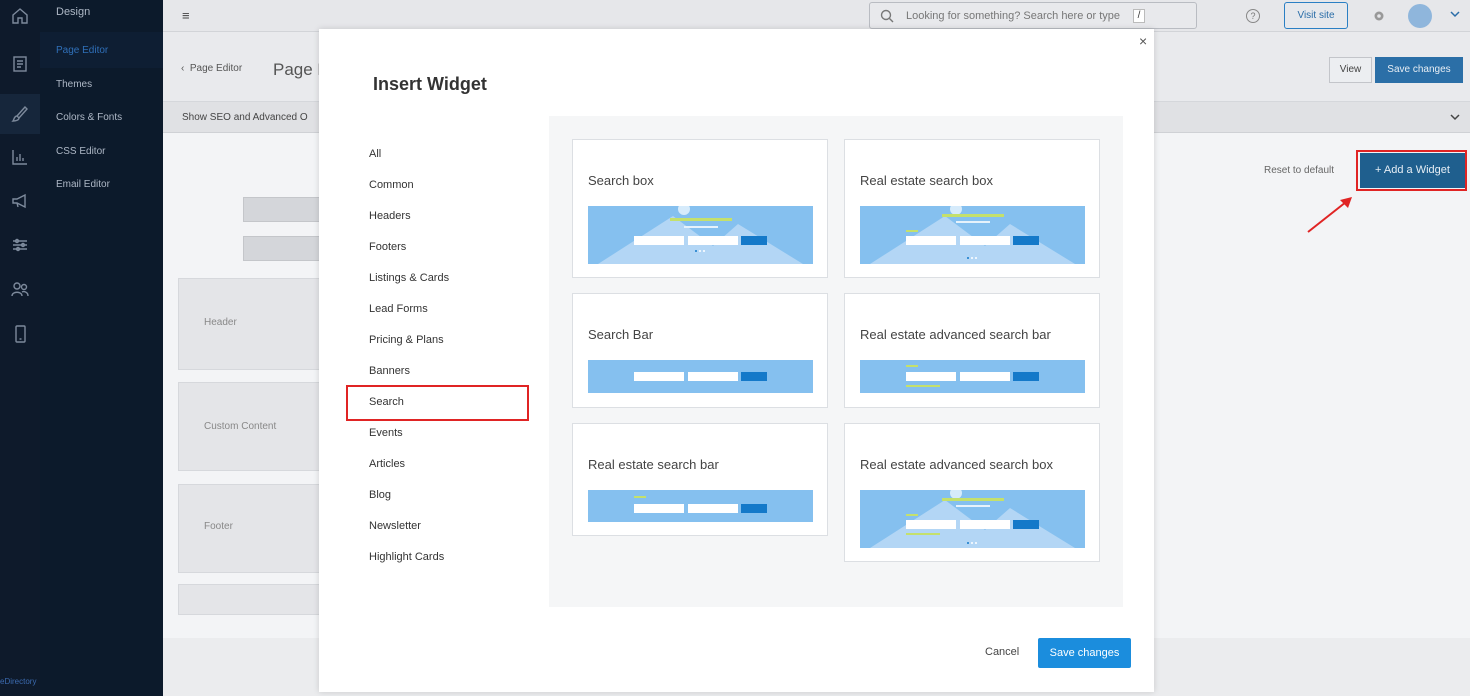 This screenshot has height=696, width=1470. What do you see at coordinates (1084, 653) in the screenshot?
I see `modal-save-changes-button: Save changes` at bounding box center [1084, 653].